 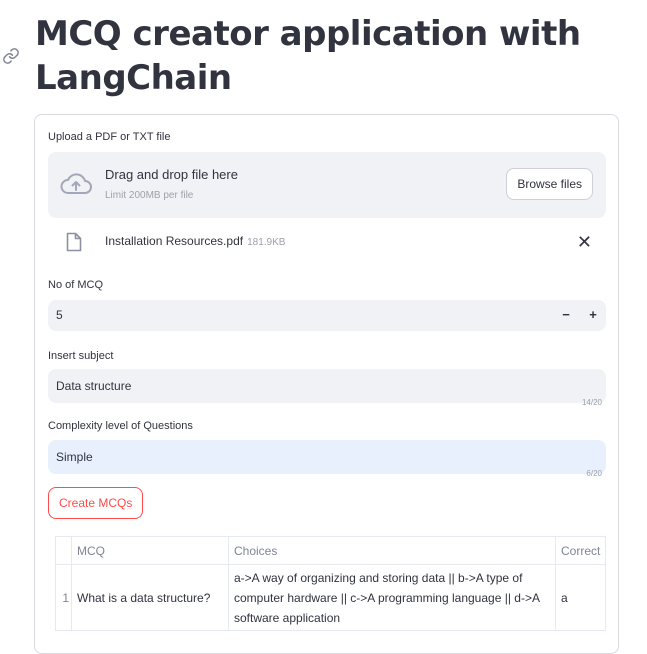 What do you see at coordinates (149, 195) in the screenshot?
I see `dropzone-limit: Limit 200MB per file` at bounding box center [149, 195].